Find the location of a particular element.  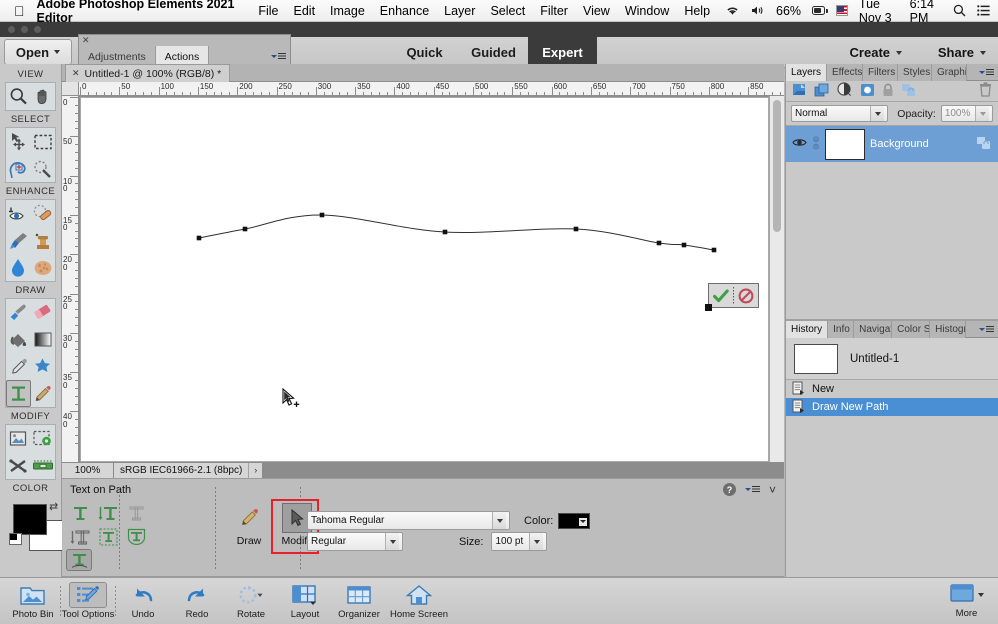

layer-thumbnail is located at coordinates (845, 144).